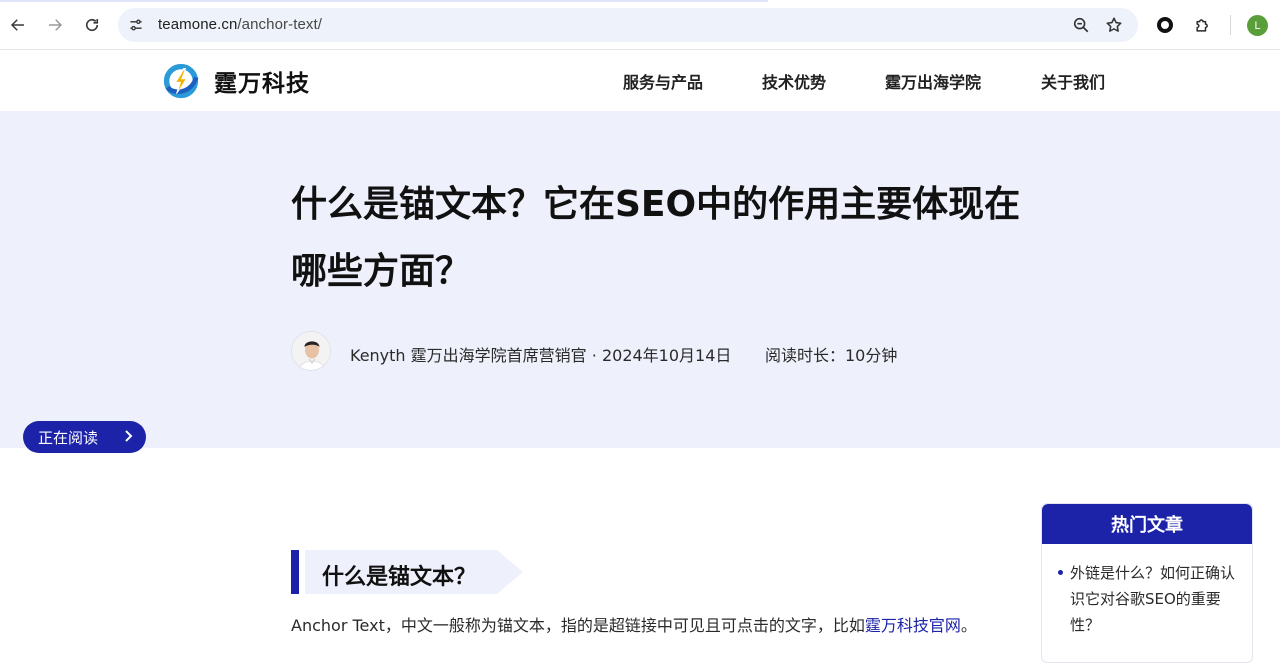 The height and width of the screenshot is (663, 1280). Describe the element at coordinates (68, 437) in the screenshot. I see `reading-now-label: 正在阅读` at that location.